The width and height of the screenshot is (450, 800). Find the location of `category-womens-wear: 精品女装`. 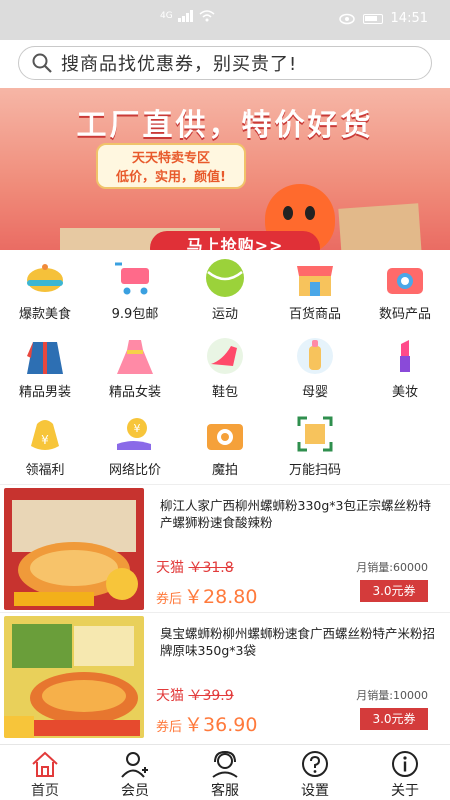

category-womens-wear: 精品女装 is located at coordinates (135, 369).